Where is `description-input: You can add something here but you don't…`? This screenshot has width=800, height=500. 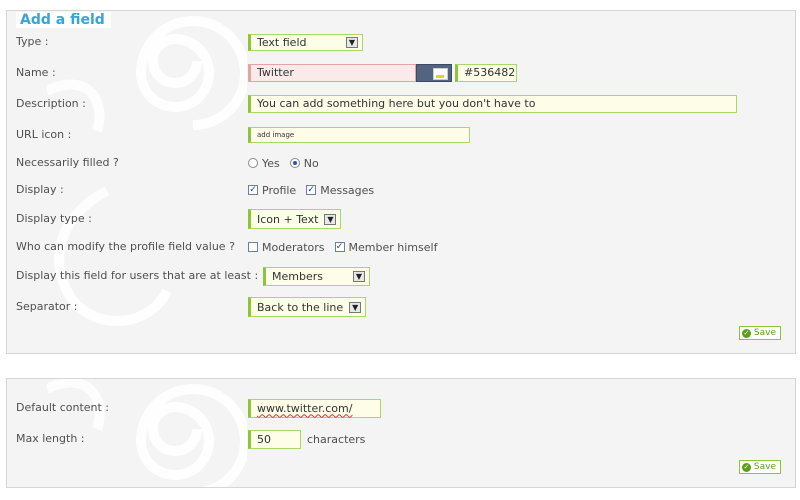 description-input: You can add something here but you don't… is located at coordinates (492, 104).